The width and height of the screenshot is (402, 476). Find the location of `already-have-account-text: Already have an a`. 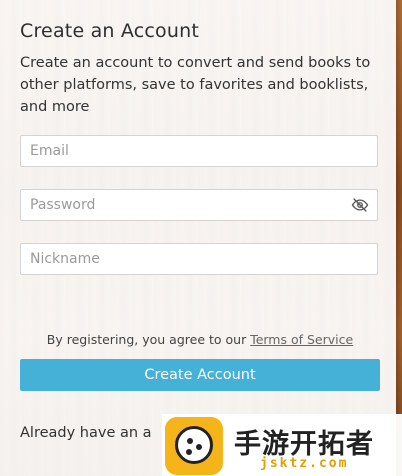

already-have-account-text: Already have an a is located at coordinates (86, 433).